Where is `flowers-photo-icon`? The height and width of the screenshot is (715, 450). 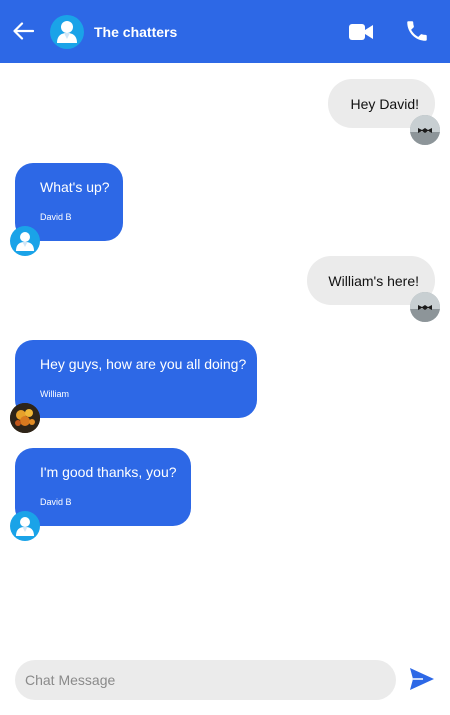 flowers-photo-icon is located at coordinates (25, 418).